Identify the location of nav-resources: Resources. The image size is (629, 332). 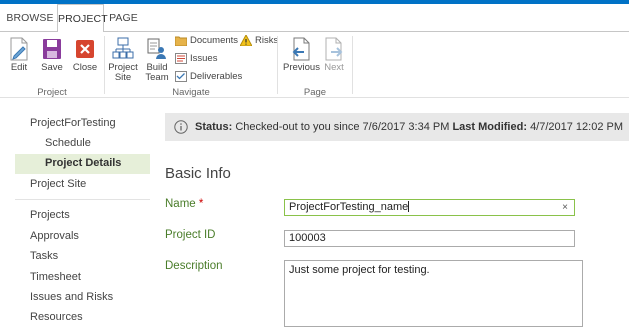
(56, 317).